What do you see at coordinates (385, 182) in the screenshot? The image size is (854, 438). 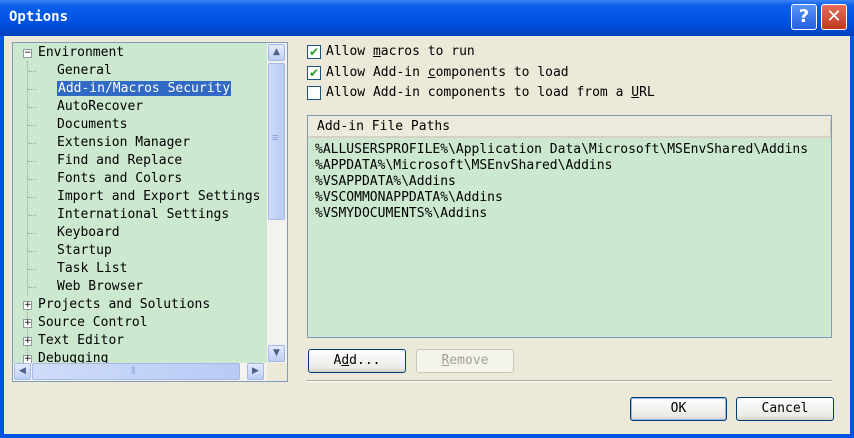 I see `list-item: %VSAPPDATA%\Addins` at bounding box center [385, 182].